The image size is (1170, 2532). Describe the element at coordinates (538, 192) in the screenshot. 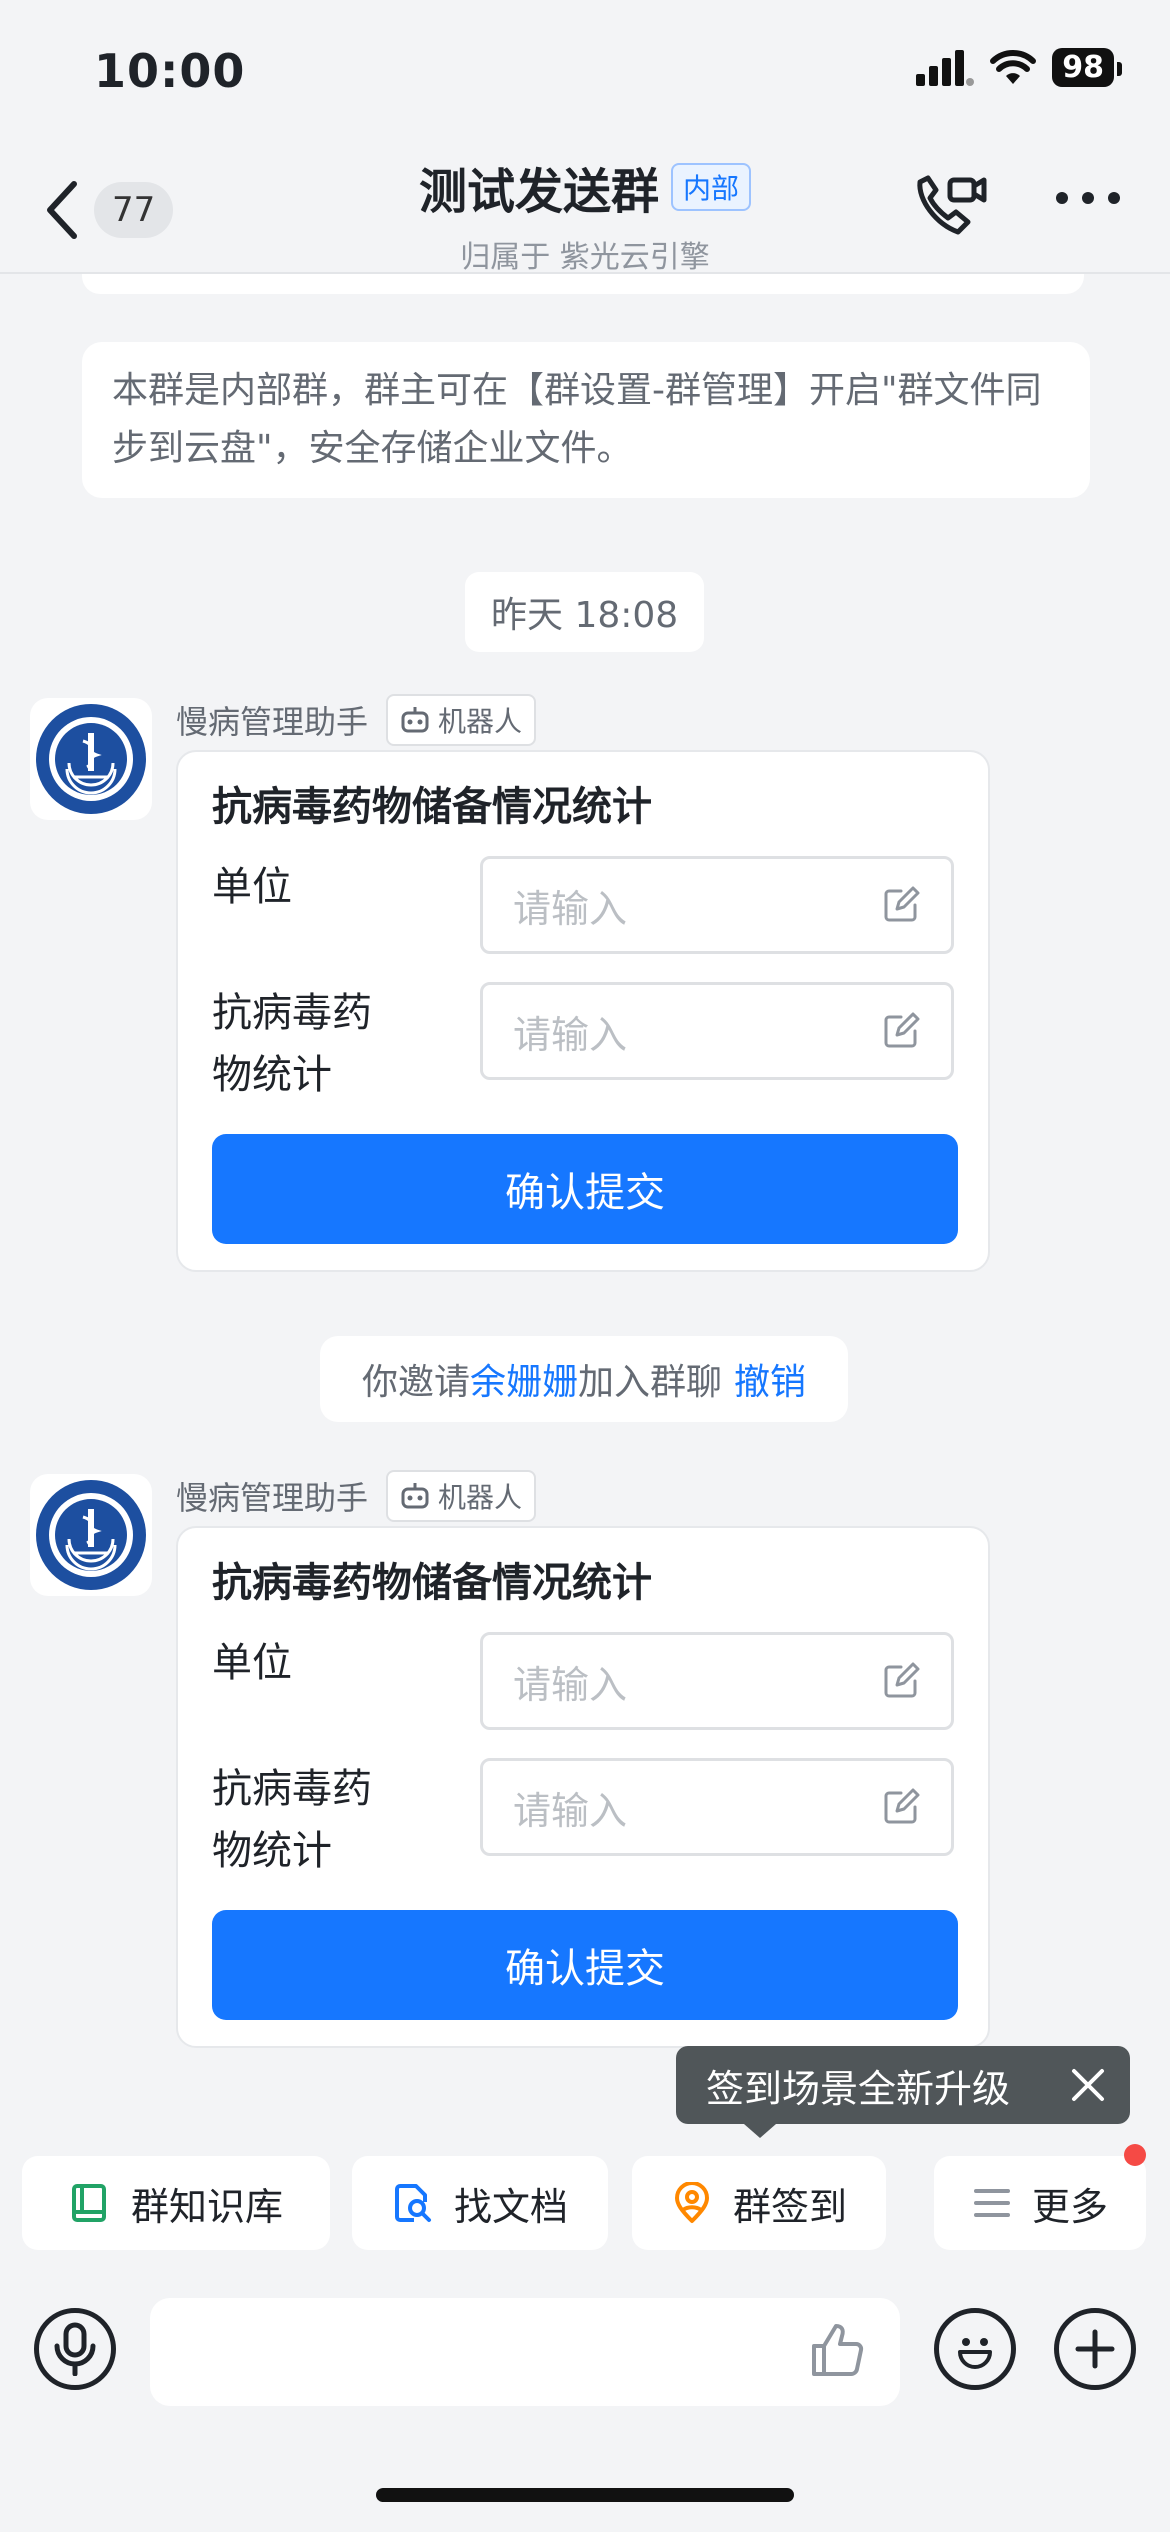

I see `chat-title: 测试发送群` at that location.